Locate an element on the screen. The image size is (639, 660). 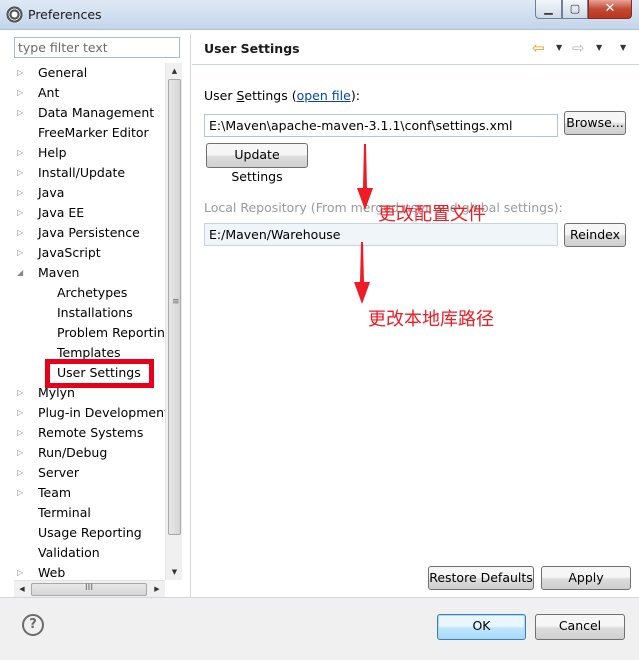
user-settings-label: User Settings (open file): is located at coordinates (282, 95).